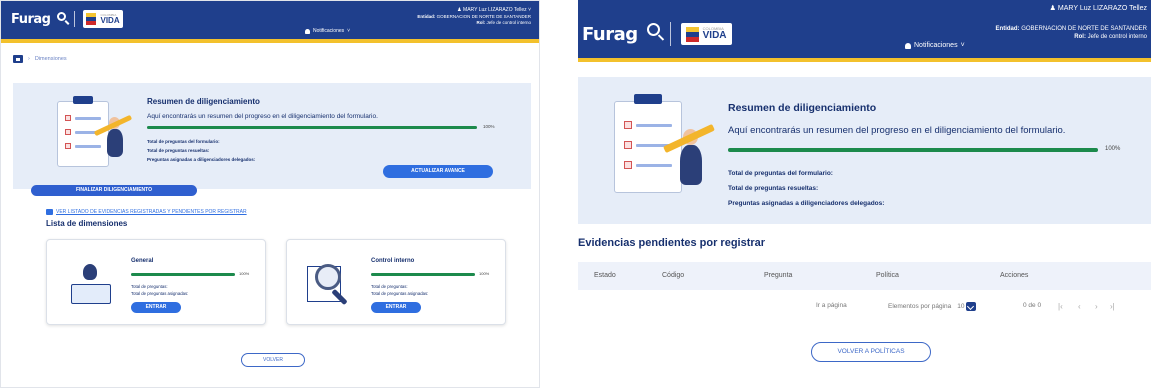 The height and width of the screenshot is (388, 1151). What do you see at coordinates (610, 34) in the screenshot?
I see `furag-logo-text: Furag` at bounding box center [610, 34].